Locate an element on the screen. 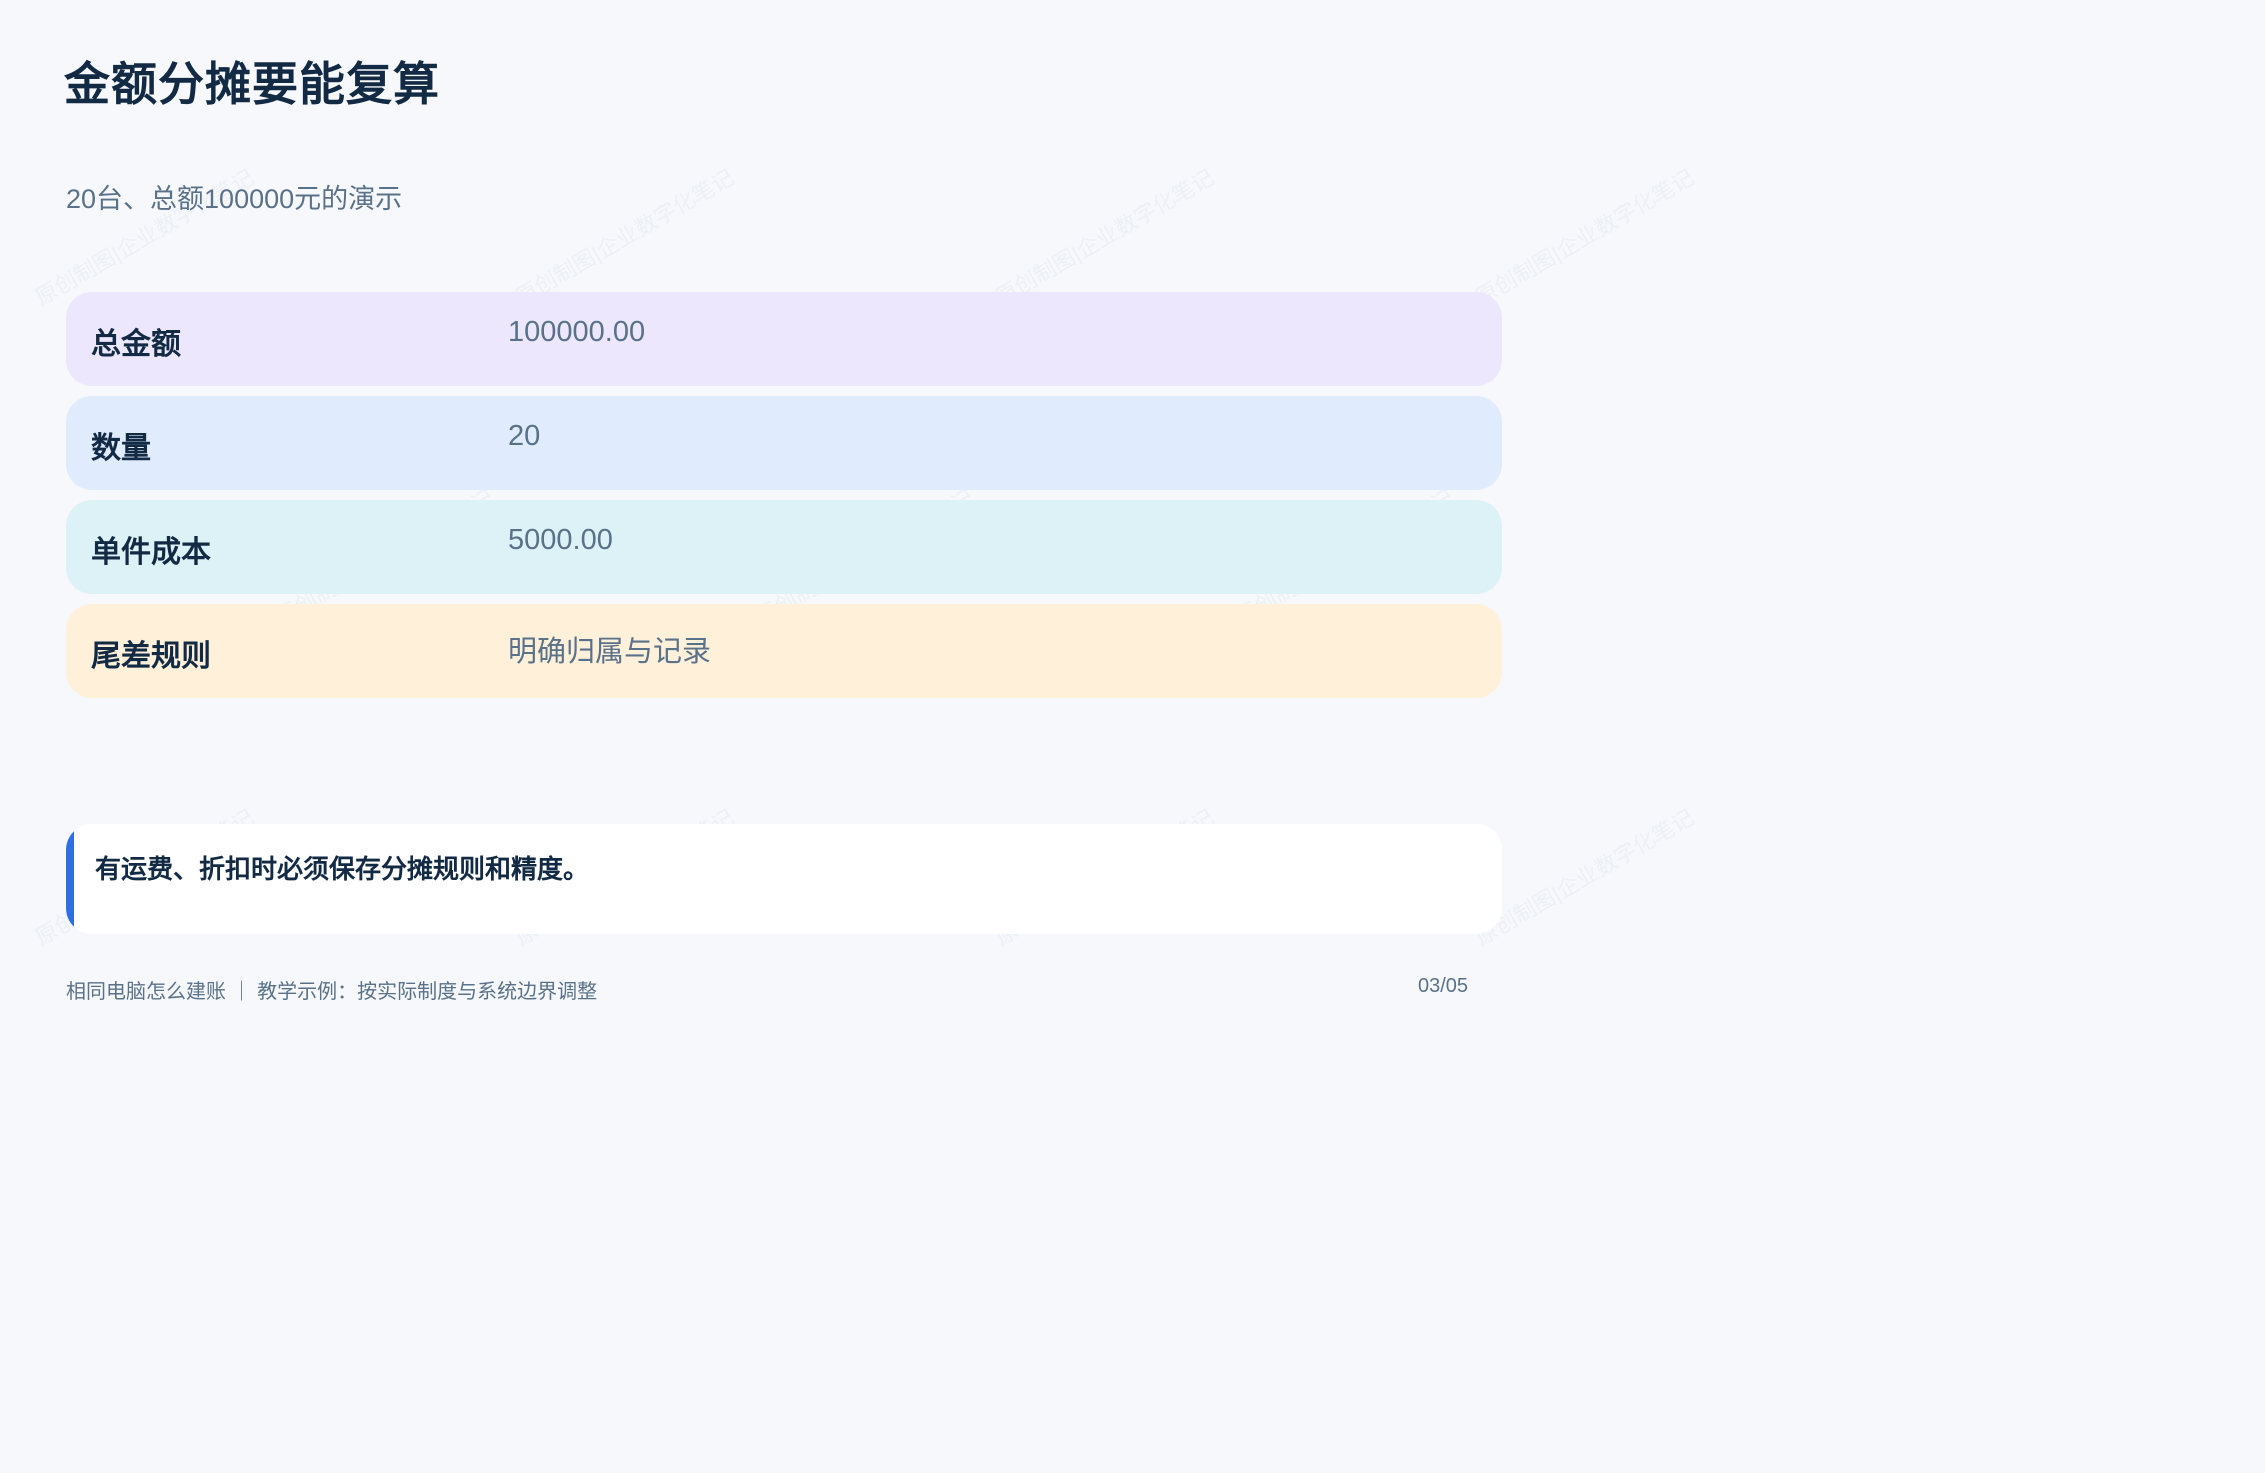  row-value: 明确归属与记录 is located at coordinates (610, 652).